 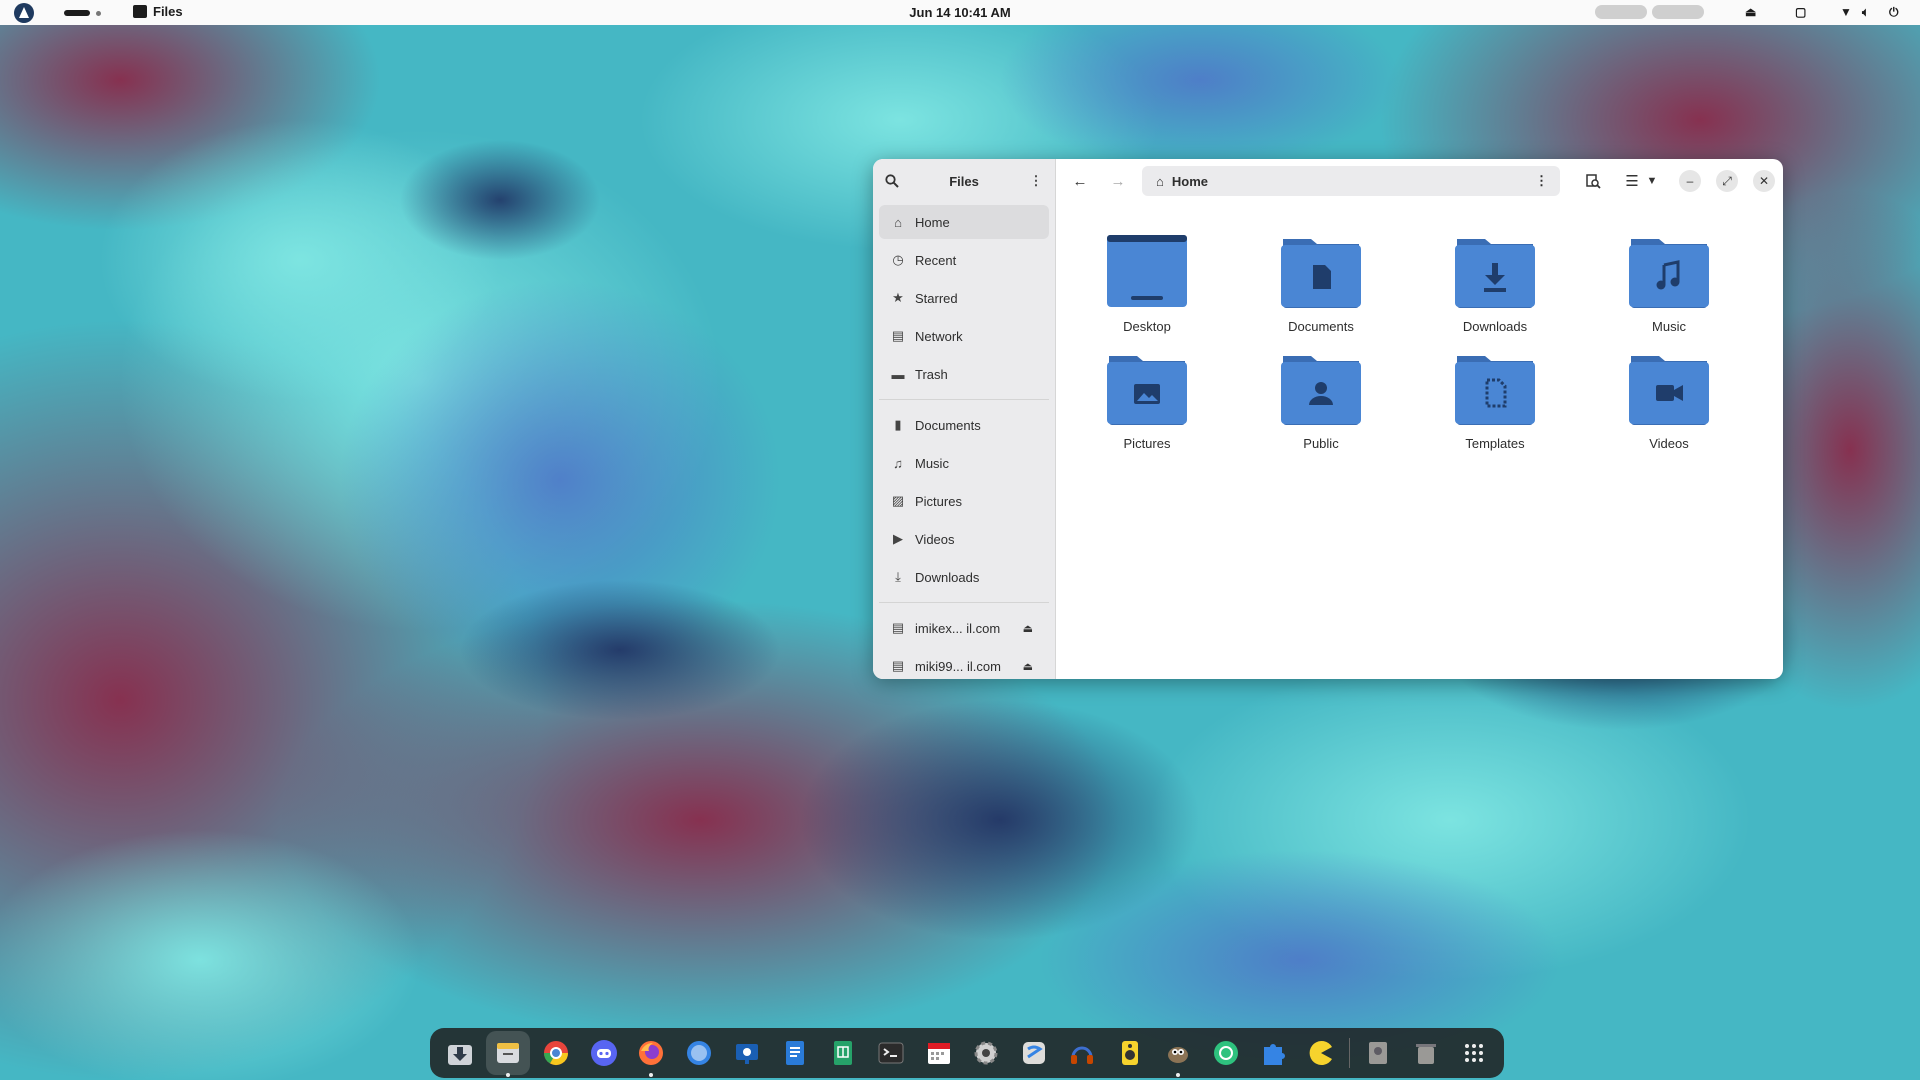 I want to click on back-arrow-icon: ←, so click(x=1080, y=181).